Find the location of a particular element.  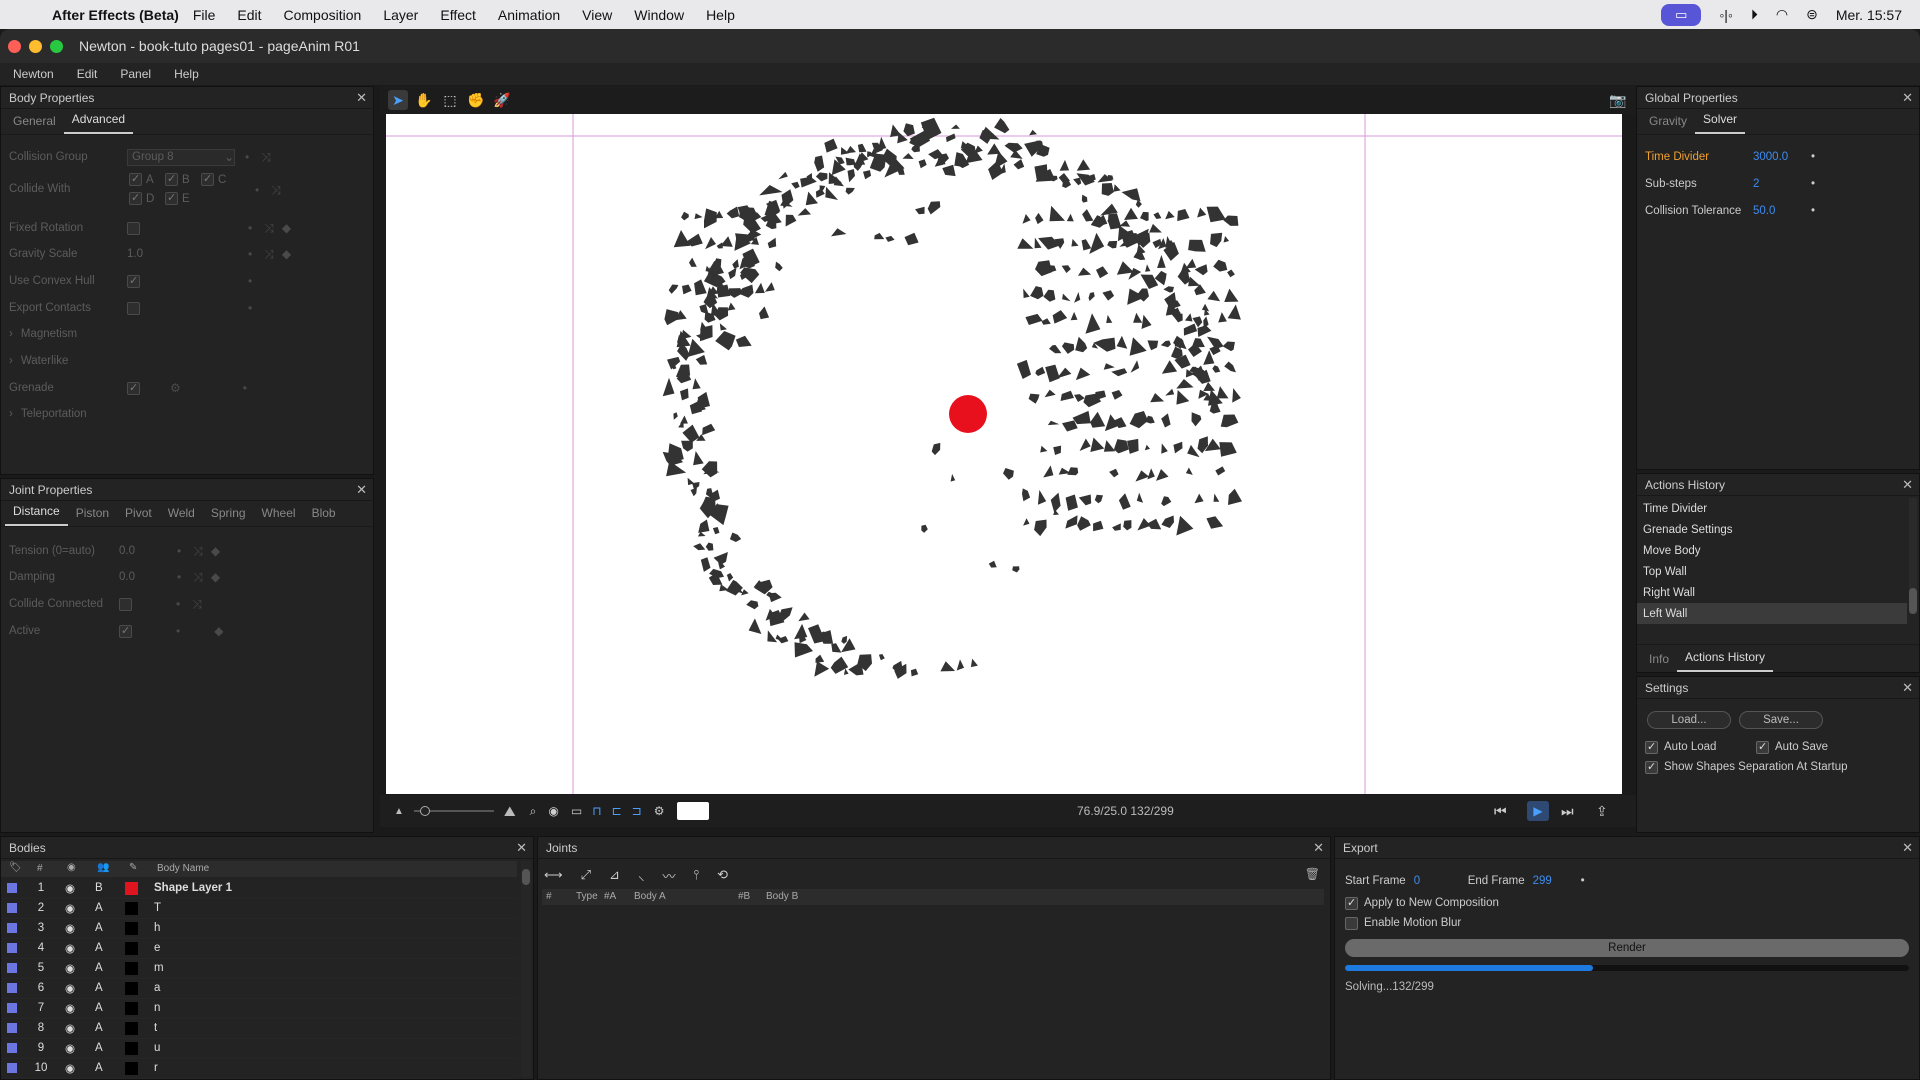

menu-animation: Animation is located at coordinates (529, 15).